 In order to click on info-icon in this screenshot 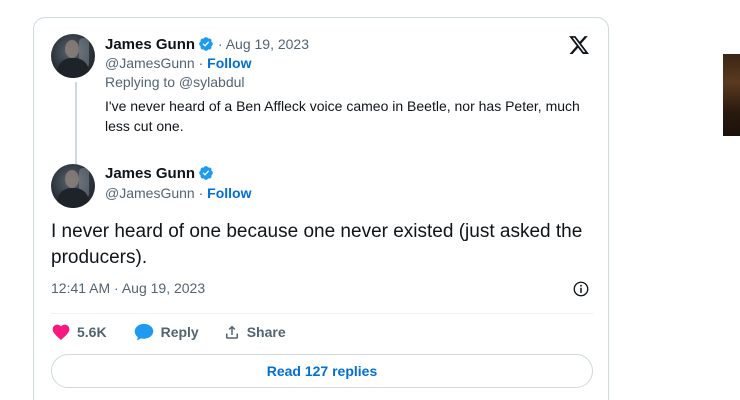, I will do `click(581, 289)`.